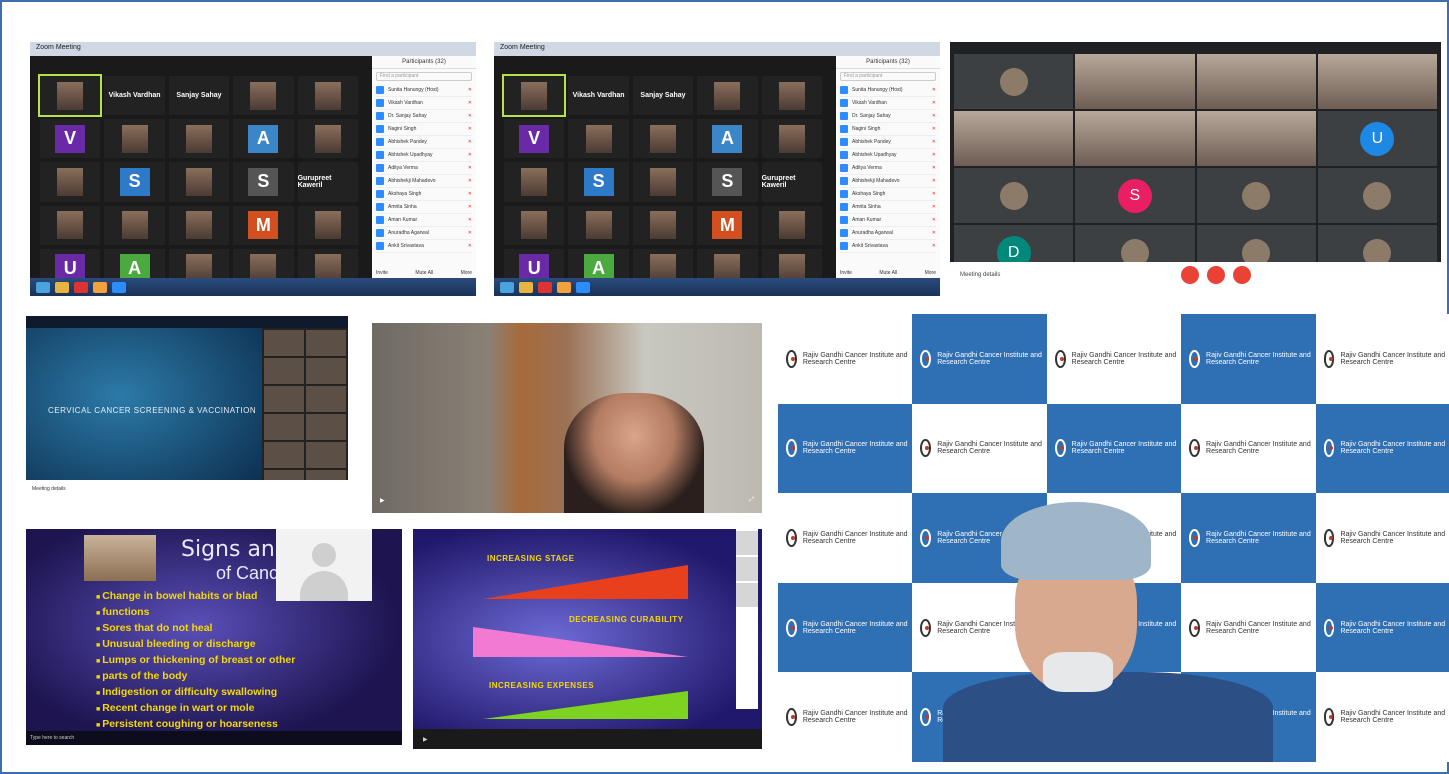  Describe the element at coordinates (1241, 275) in the screenshot. I see `camera-off-icon` at that location.